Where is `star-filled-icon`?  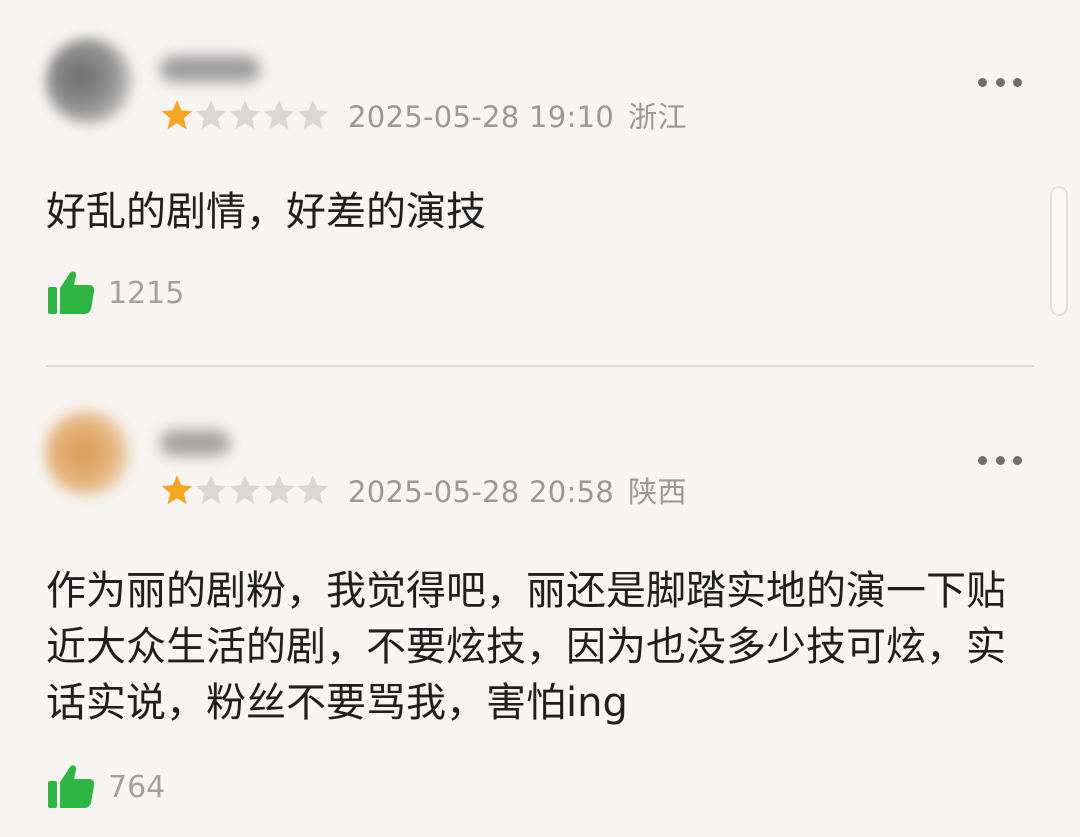 star-filled-icon is located at coordinates (177, 490).